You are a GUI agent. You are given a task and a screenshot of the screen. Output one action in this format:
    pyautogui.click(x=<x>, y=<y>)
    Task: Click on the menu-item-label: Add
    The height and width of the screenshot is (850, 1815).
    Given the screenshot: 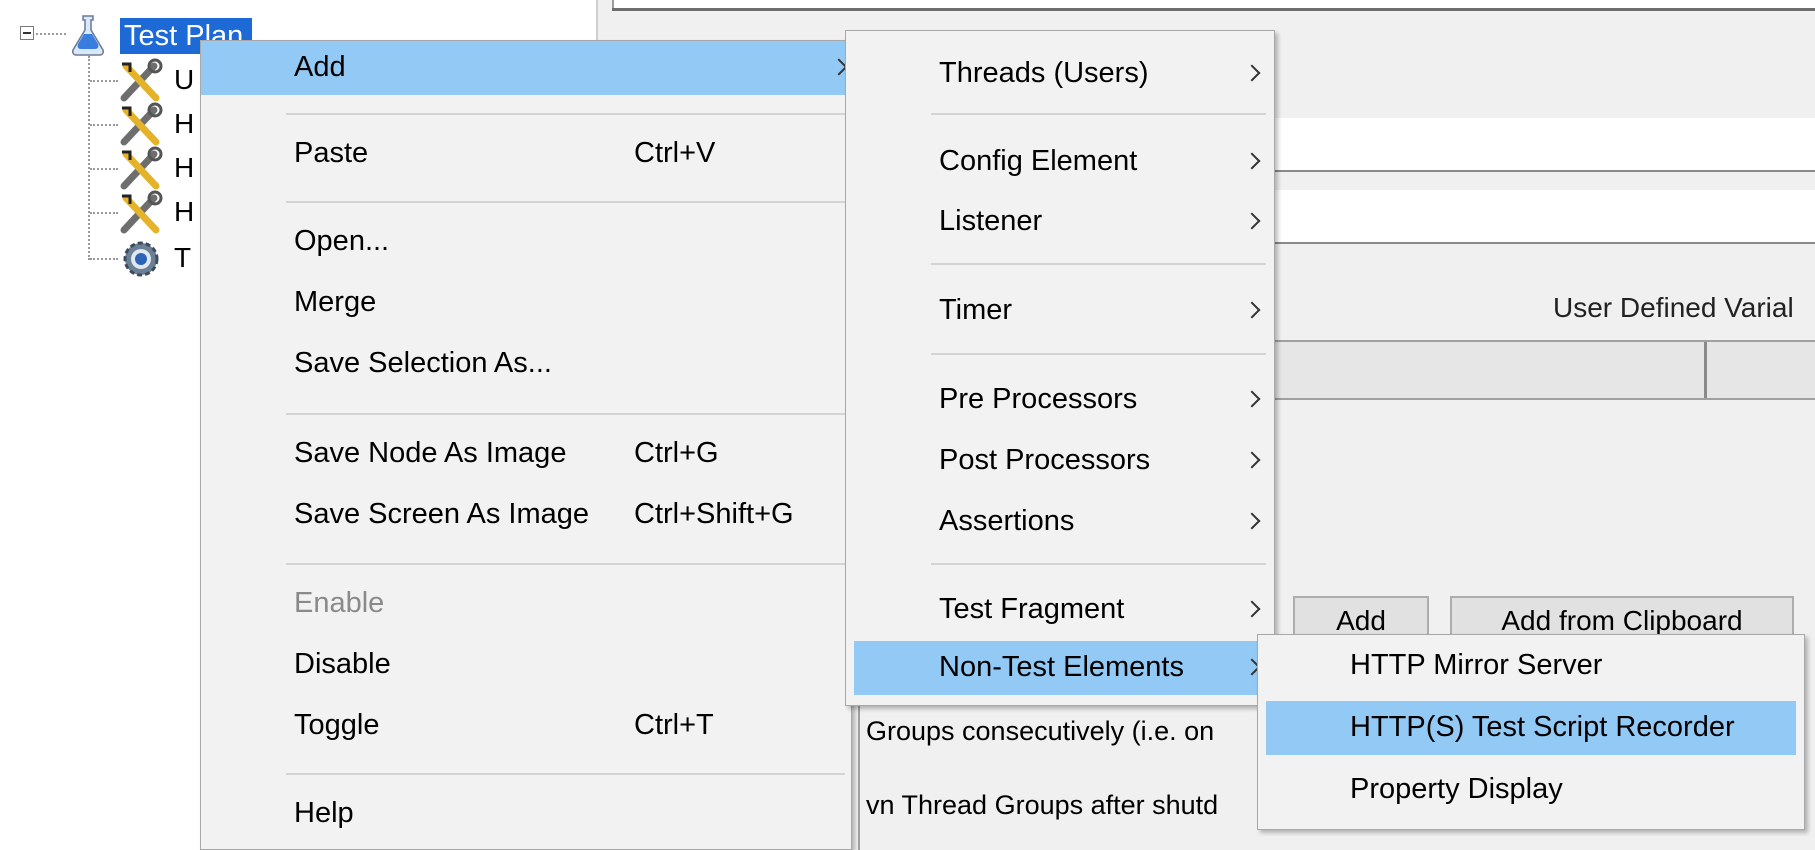 What is the action you would take?
    pyautogui.click(x=320, y=67)
    